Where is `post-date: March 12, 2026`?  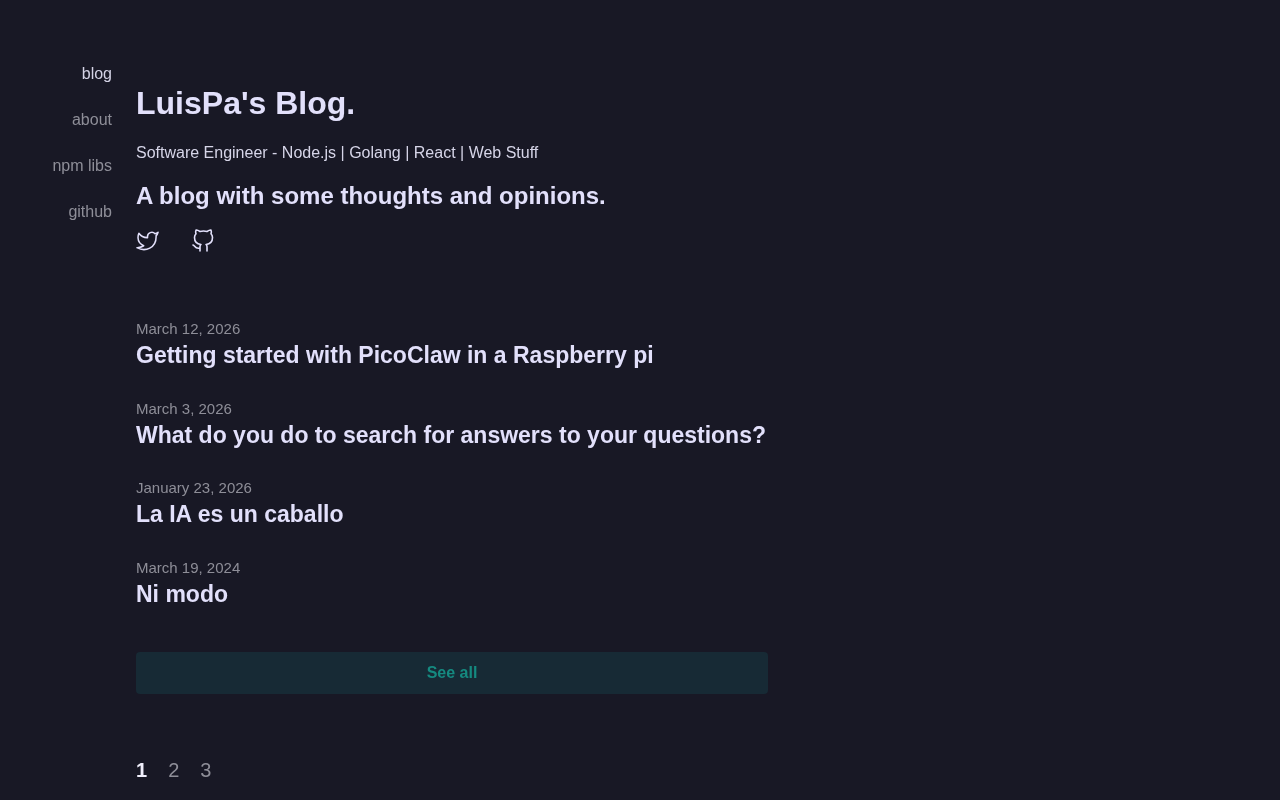
post-date: March 12, 2026 is located at coordinates (188, 329).